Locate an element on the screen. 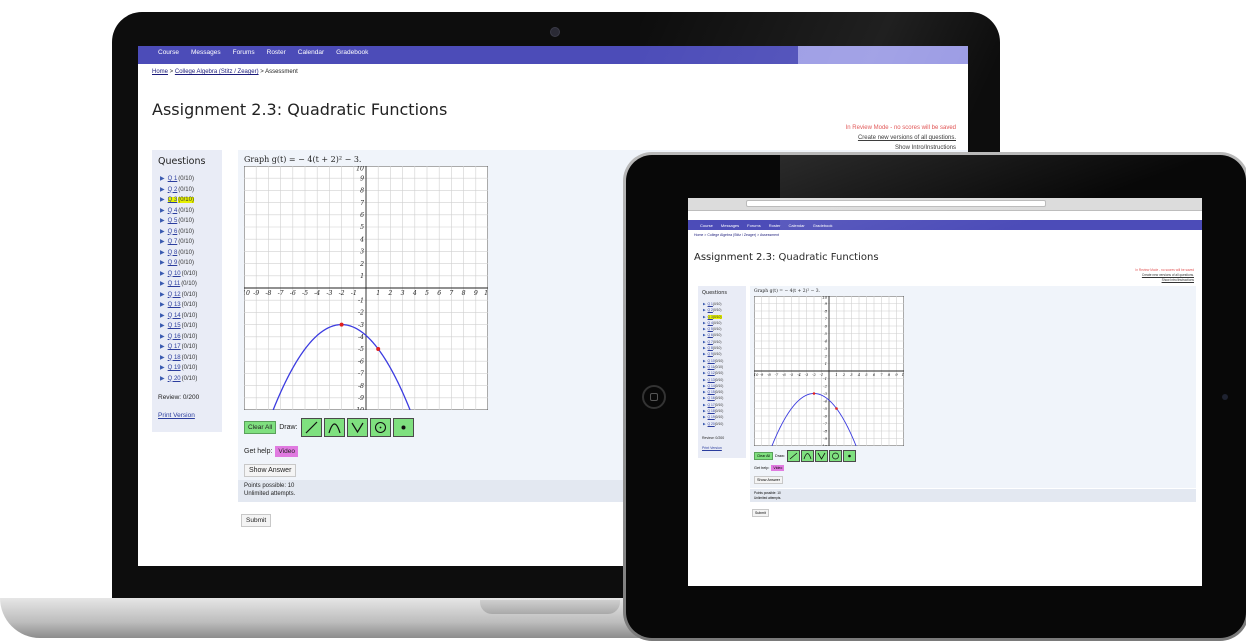 The height and width of the screenshot is (641, 1246). question-list-item: ▶ Q 1(0/10) is located at coordinates (178, 179).